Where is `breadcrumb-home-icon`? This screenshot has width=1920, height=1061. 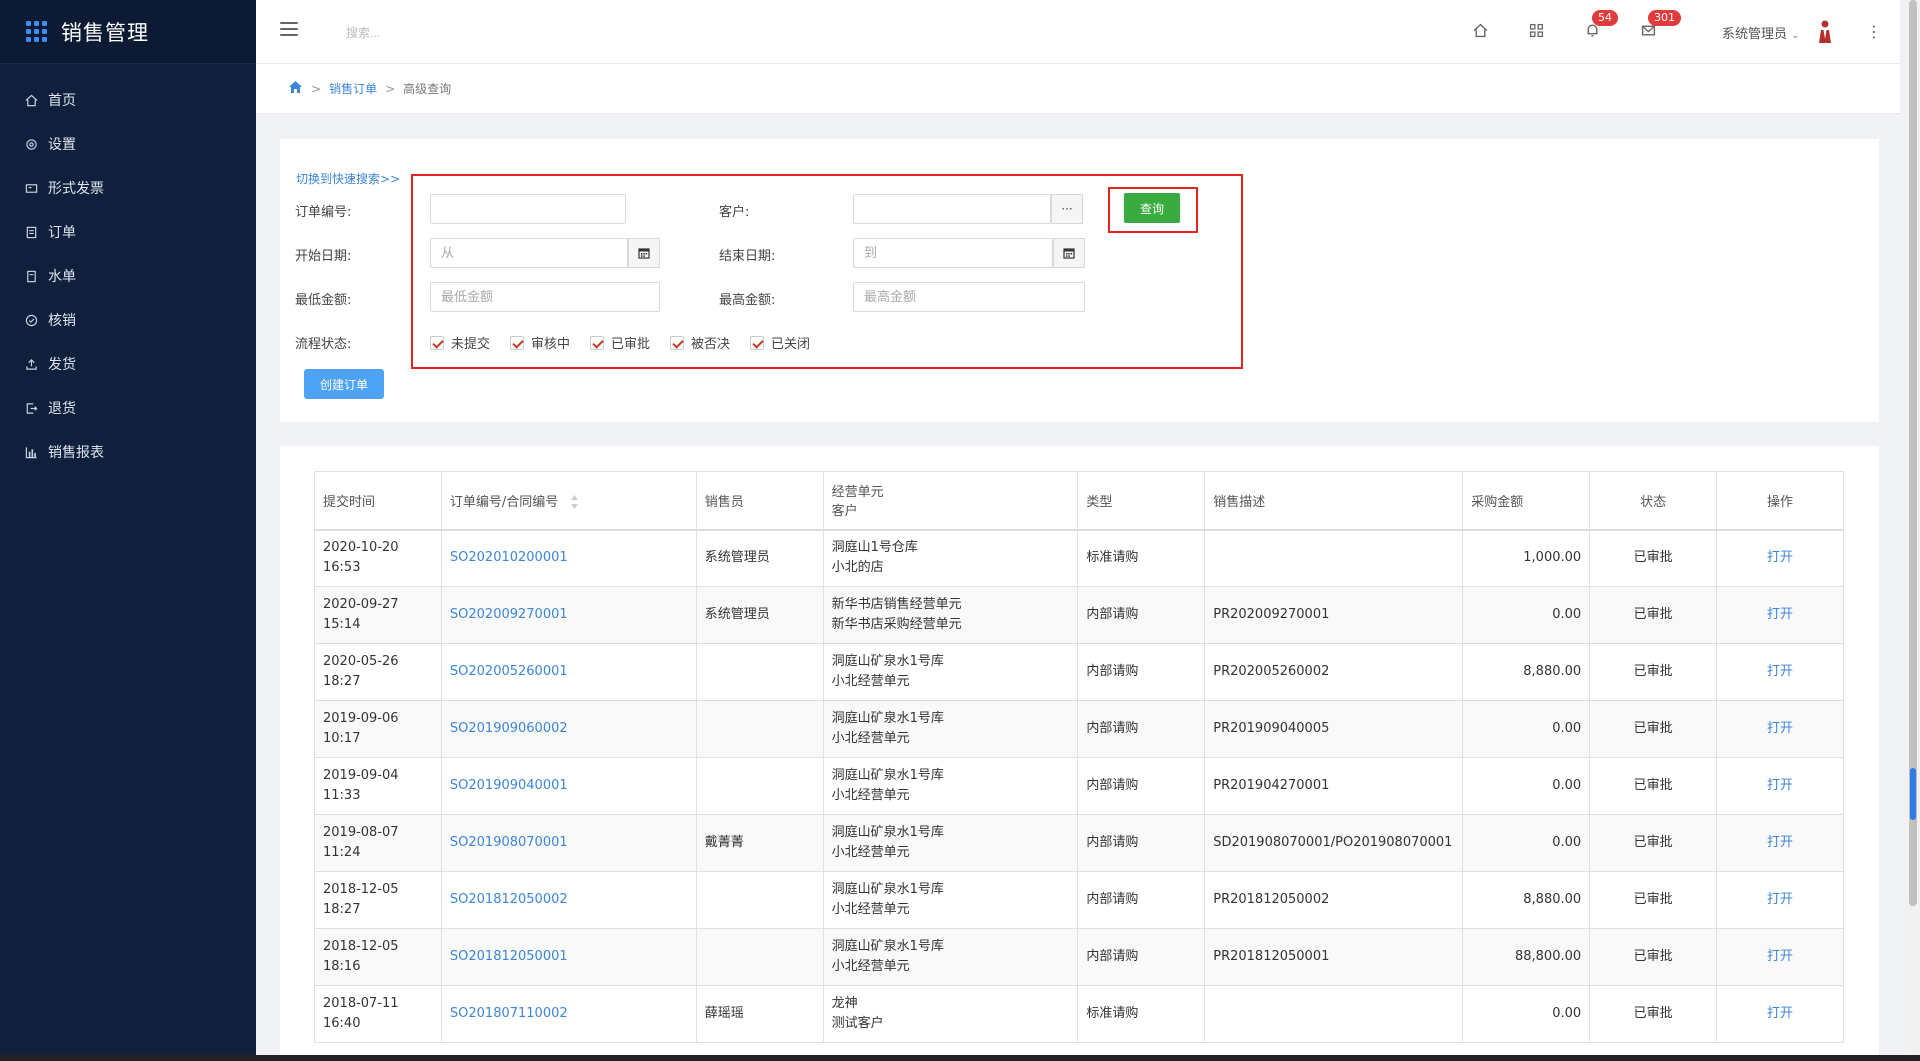 breadcrumb-home-icon is located at coordinates (295, 88).